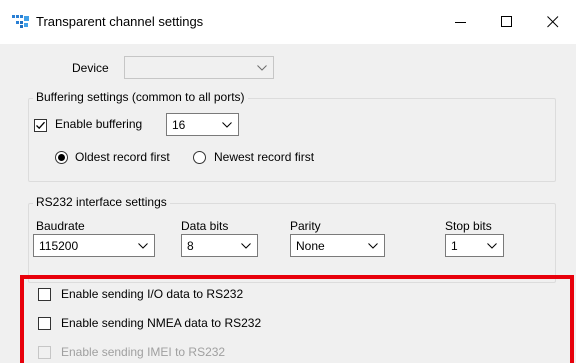 The width and height of the screenshot is (576, 363). What do you see at coordinates (219, 245) in the screenshot?
I see `data-bits-select: 8` at bounding box center [219, 245].